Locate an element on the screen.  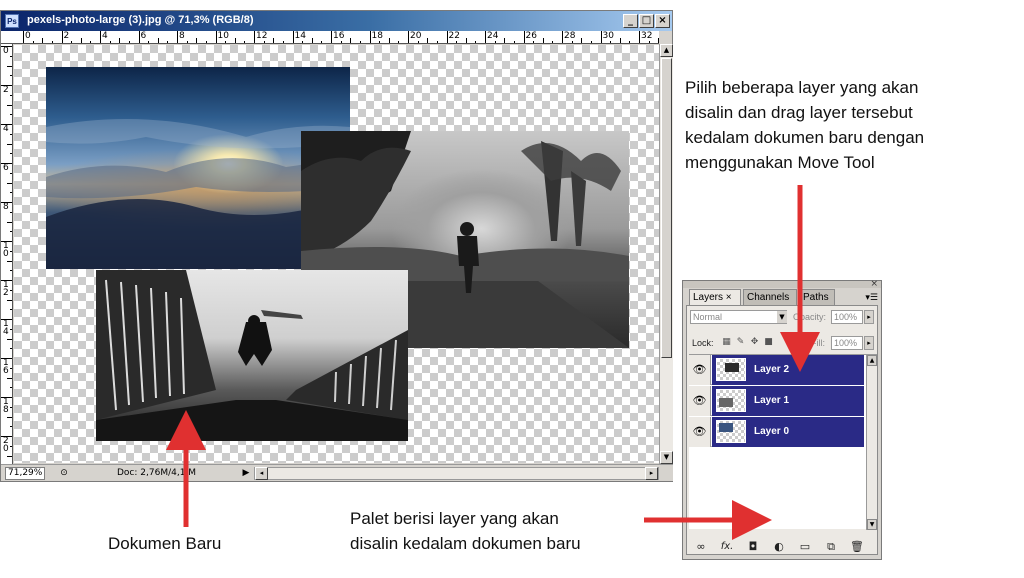
blend-mode-select: Normal ▼ is located at coordinates (738, 317).